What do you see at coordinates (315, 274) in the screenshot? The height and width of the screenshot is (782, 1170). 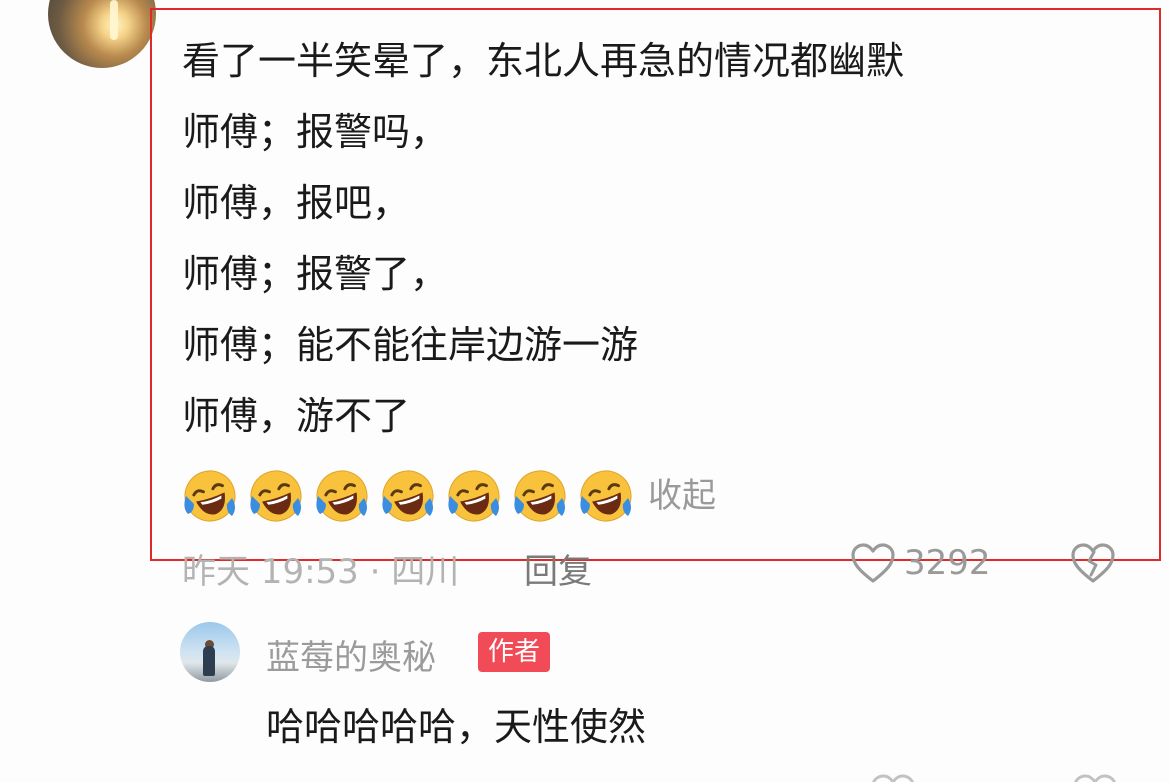 I see `comment-line: 师傅；报警了，` at bounding box center [315, 274].